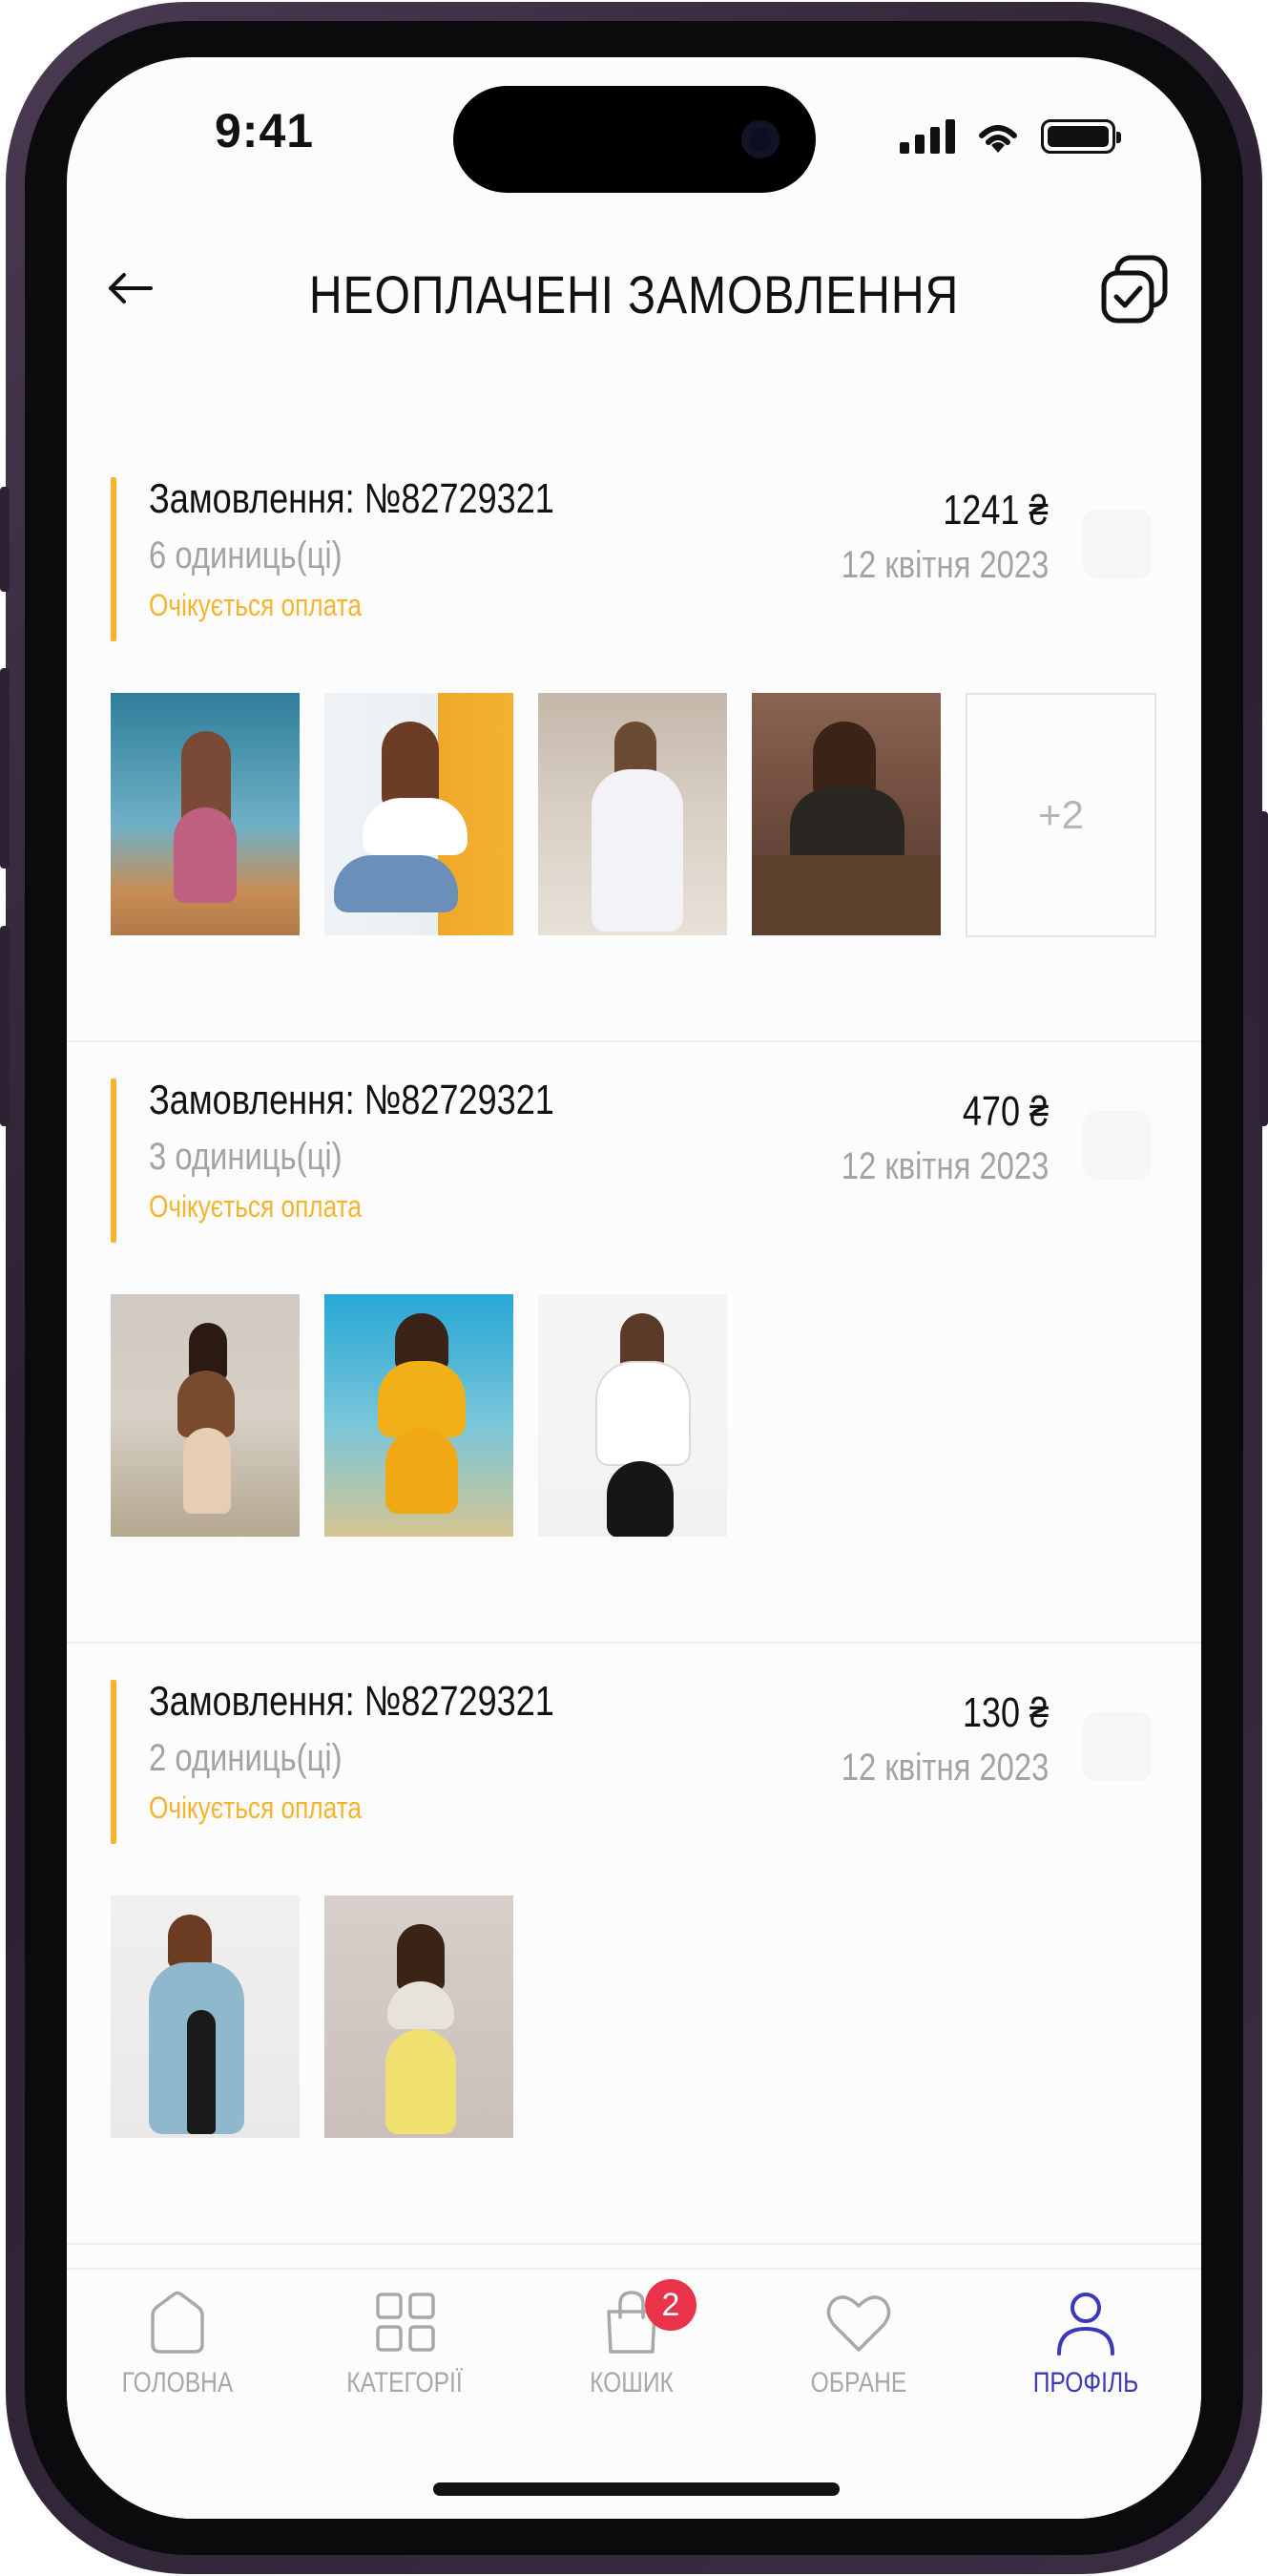 The width and height of the screenshot is (1268, 2576). Describe the element at coordinates (246, 555) in the screenshot. I see `order-quantity: 6 одиниць(ці)` at that location.